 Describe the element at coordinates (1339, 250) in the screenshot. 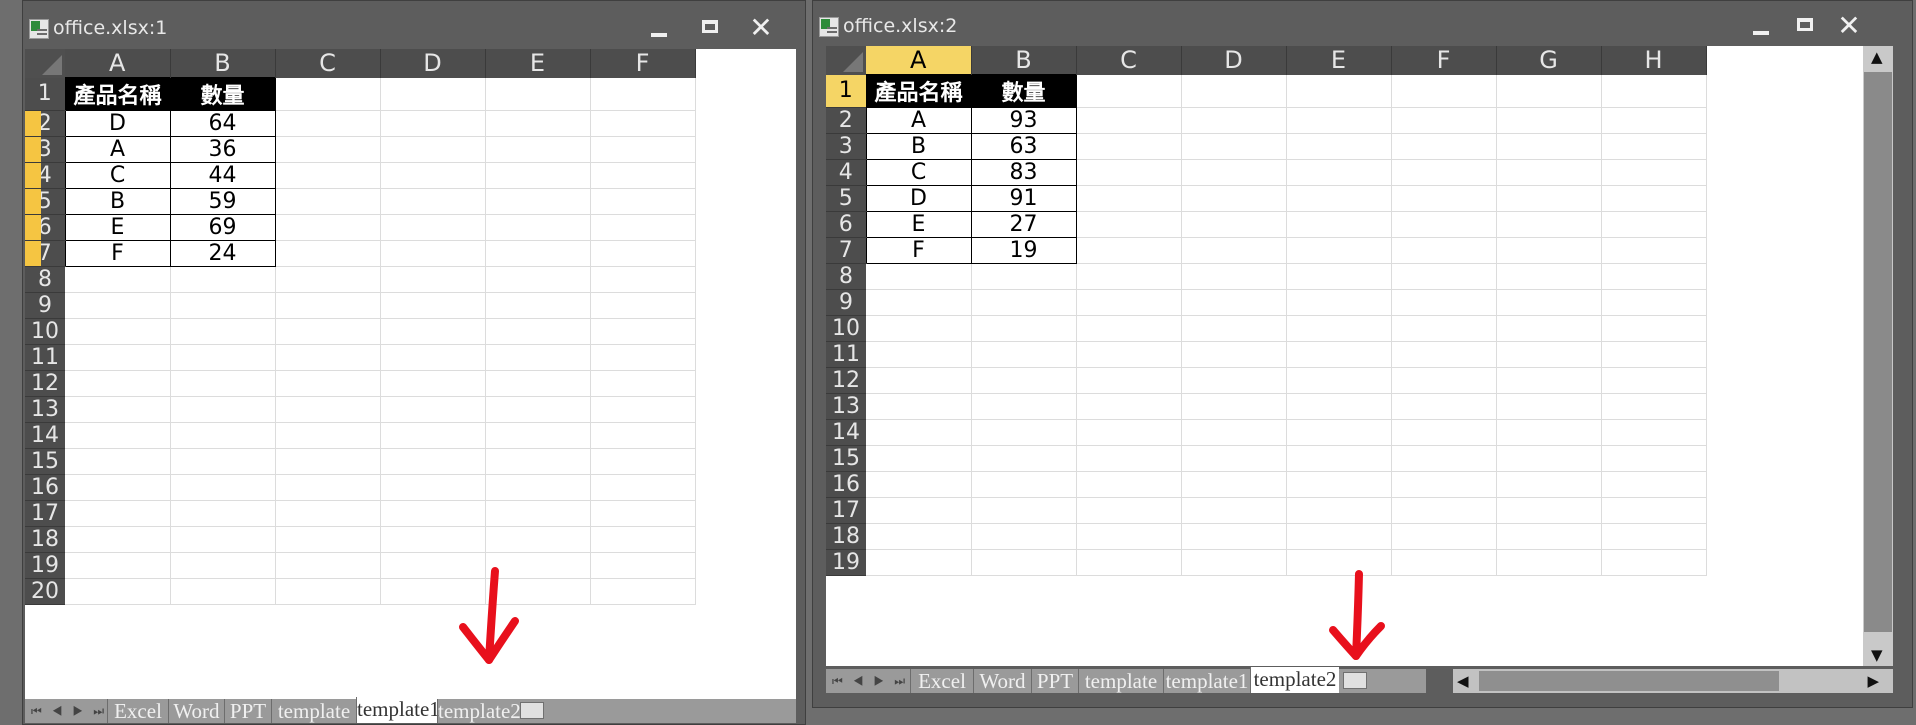

I see `cell-e7` at that location.